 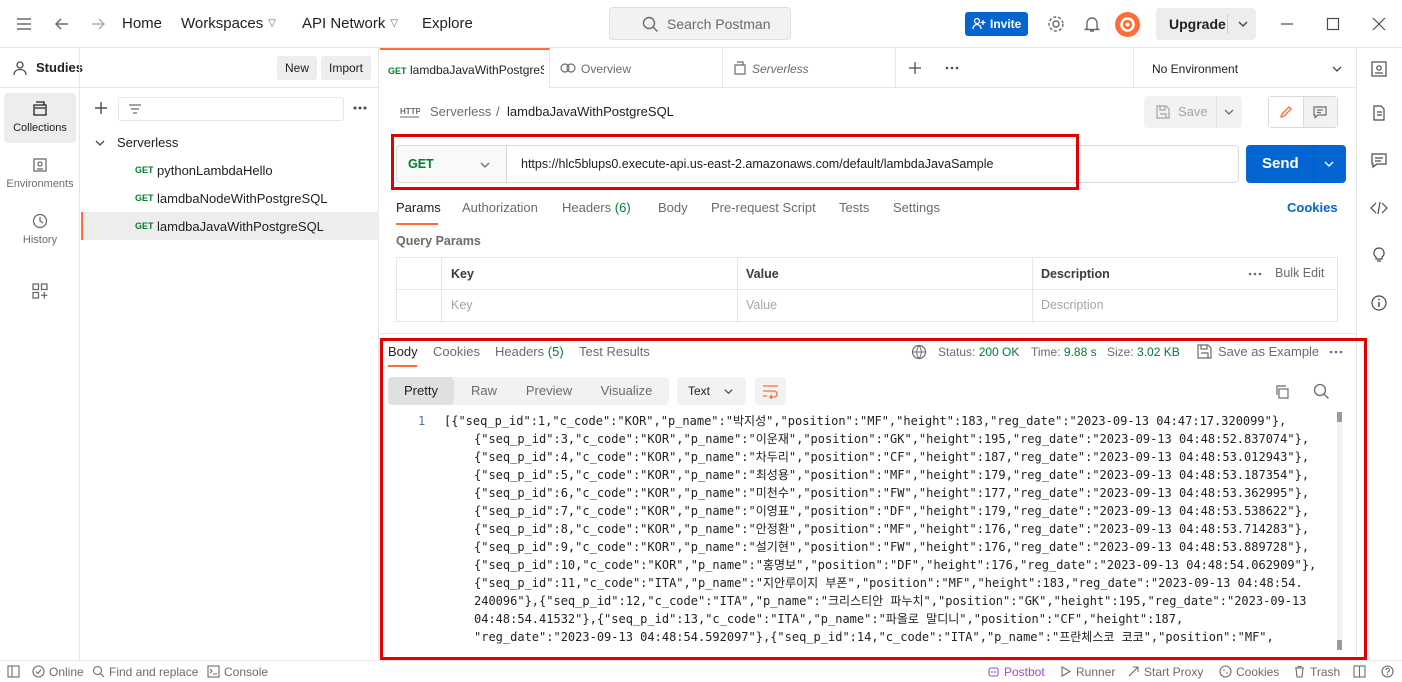 I want to click on format-visualize: Visualize, so click(x=626, y=391).